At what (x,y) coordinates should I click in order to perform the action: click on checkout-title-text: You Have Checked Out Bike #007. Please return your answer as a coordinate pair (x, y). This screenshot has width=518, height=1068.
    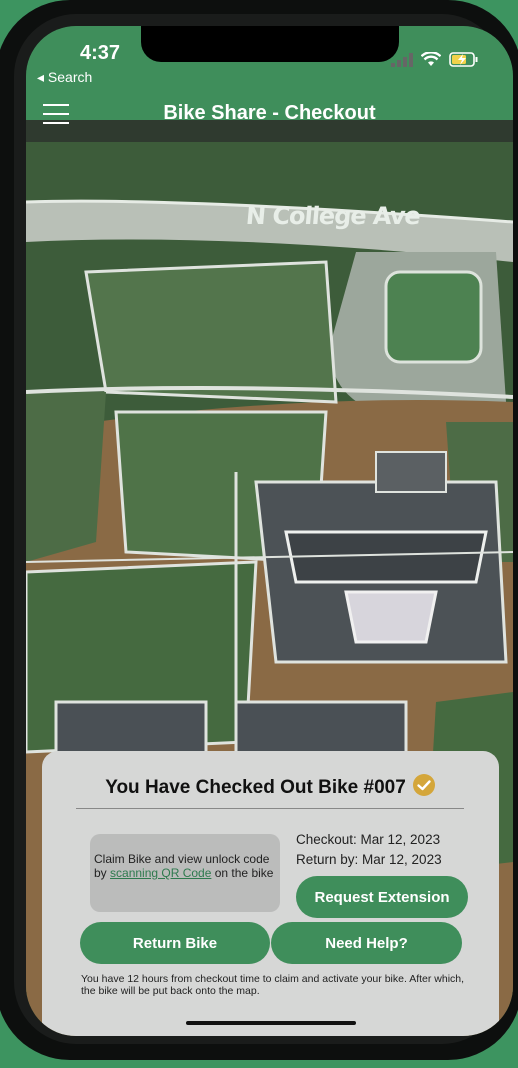
    Looking at the image, I should click on (255, 787).